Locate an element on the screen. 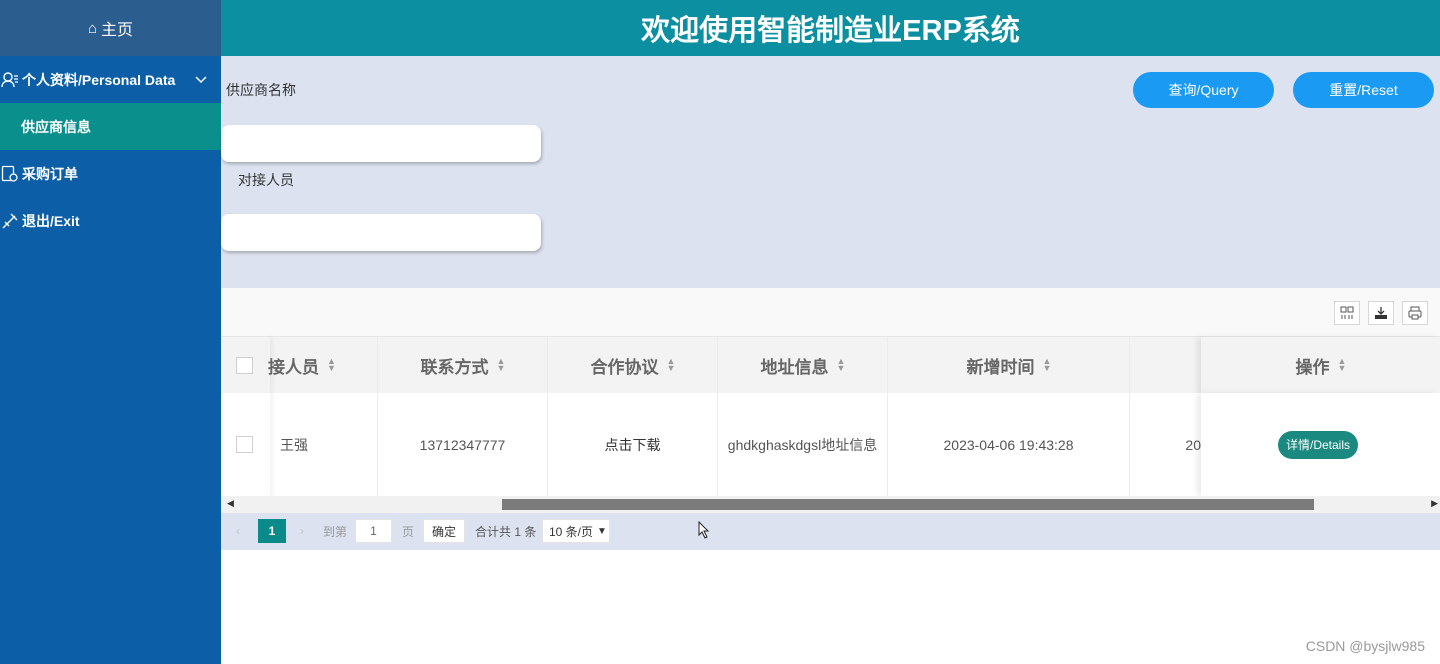  chevron-down-icon: ▼ is located at coordinates (602, 531).